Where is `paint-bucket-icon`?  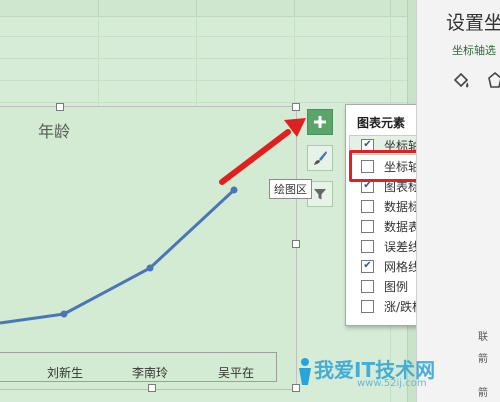 paint-bucket-icon is located at coordinates (461, 80).